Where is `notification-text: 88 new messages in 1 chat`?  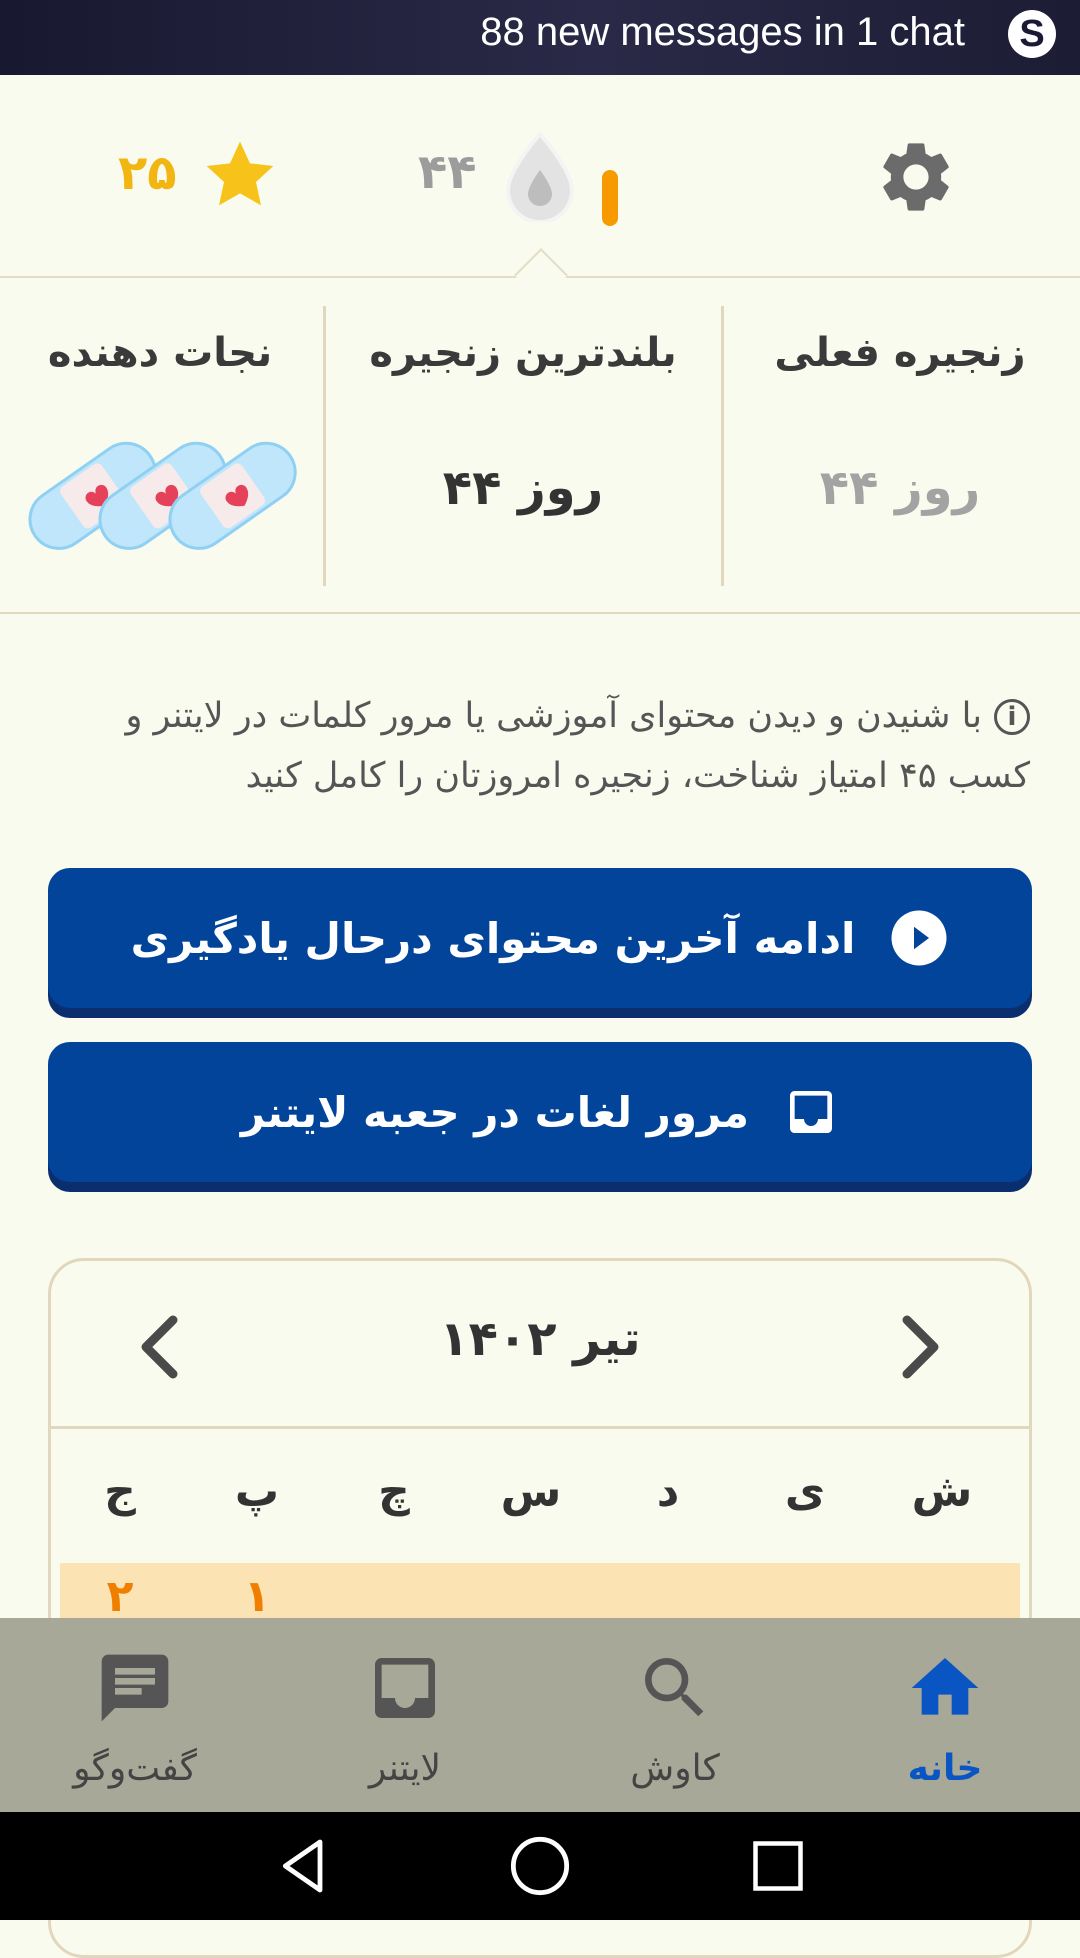
notification-text: 88 new messages in 1 chat is located at coordinates (722, 32).